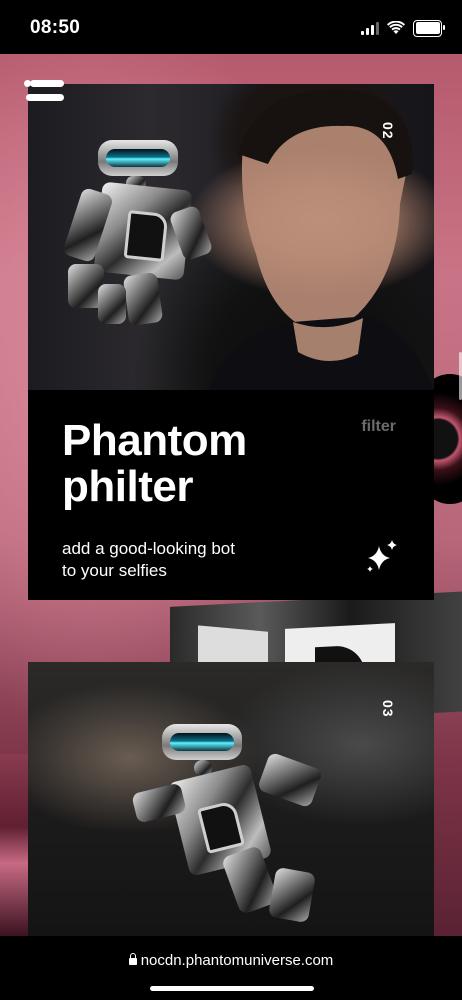 This screenshot has width=462, height=1000. I want to click on cellular-signal-icon, so click(370, 28).